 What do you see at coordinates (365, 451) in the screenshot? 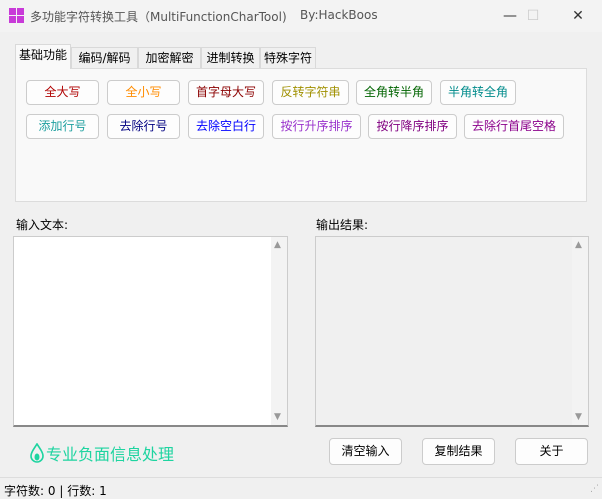
I see `clear-input-button: 清空输入` at bounding box center [365, 451].